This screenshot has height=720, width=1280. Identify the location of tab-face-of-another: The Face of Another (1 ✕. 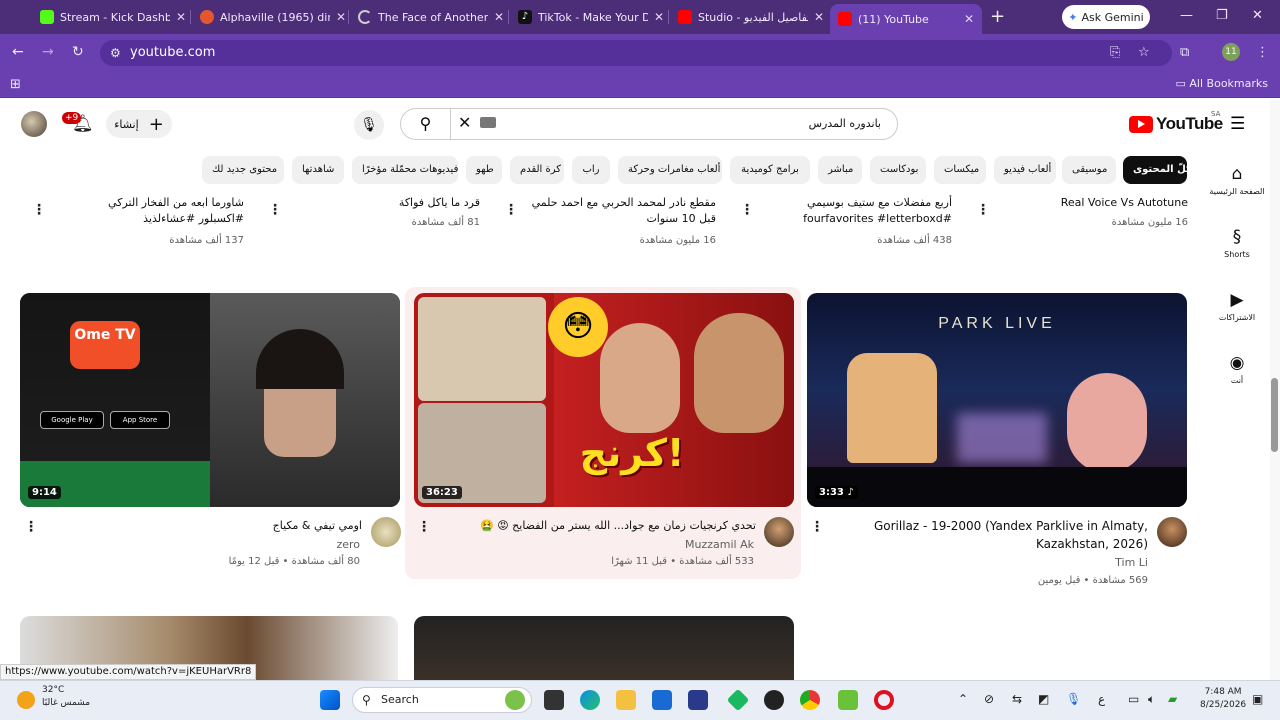
(431, 17).